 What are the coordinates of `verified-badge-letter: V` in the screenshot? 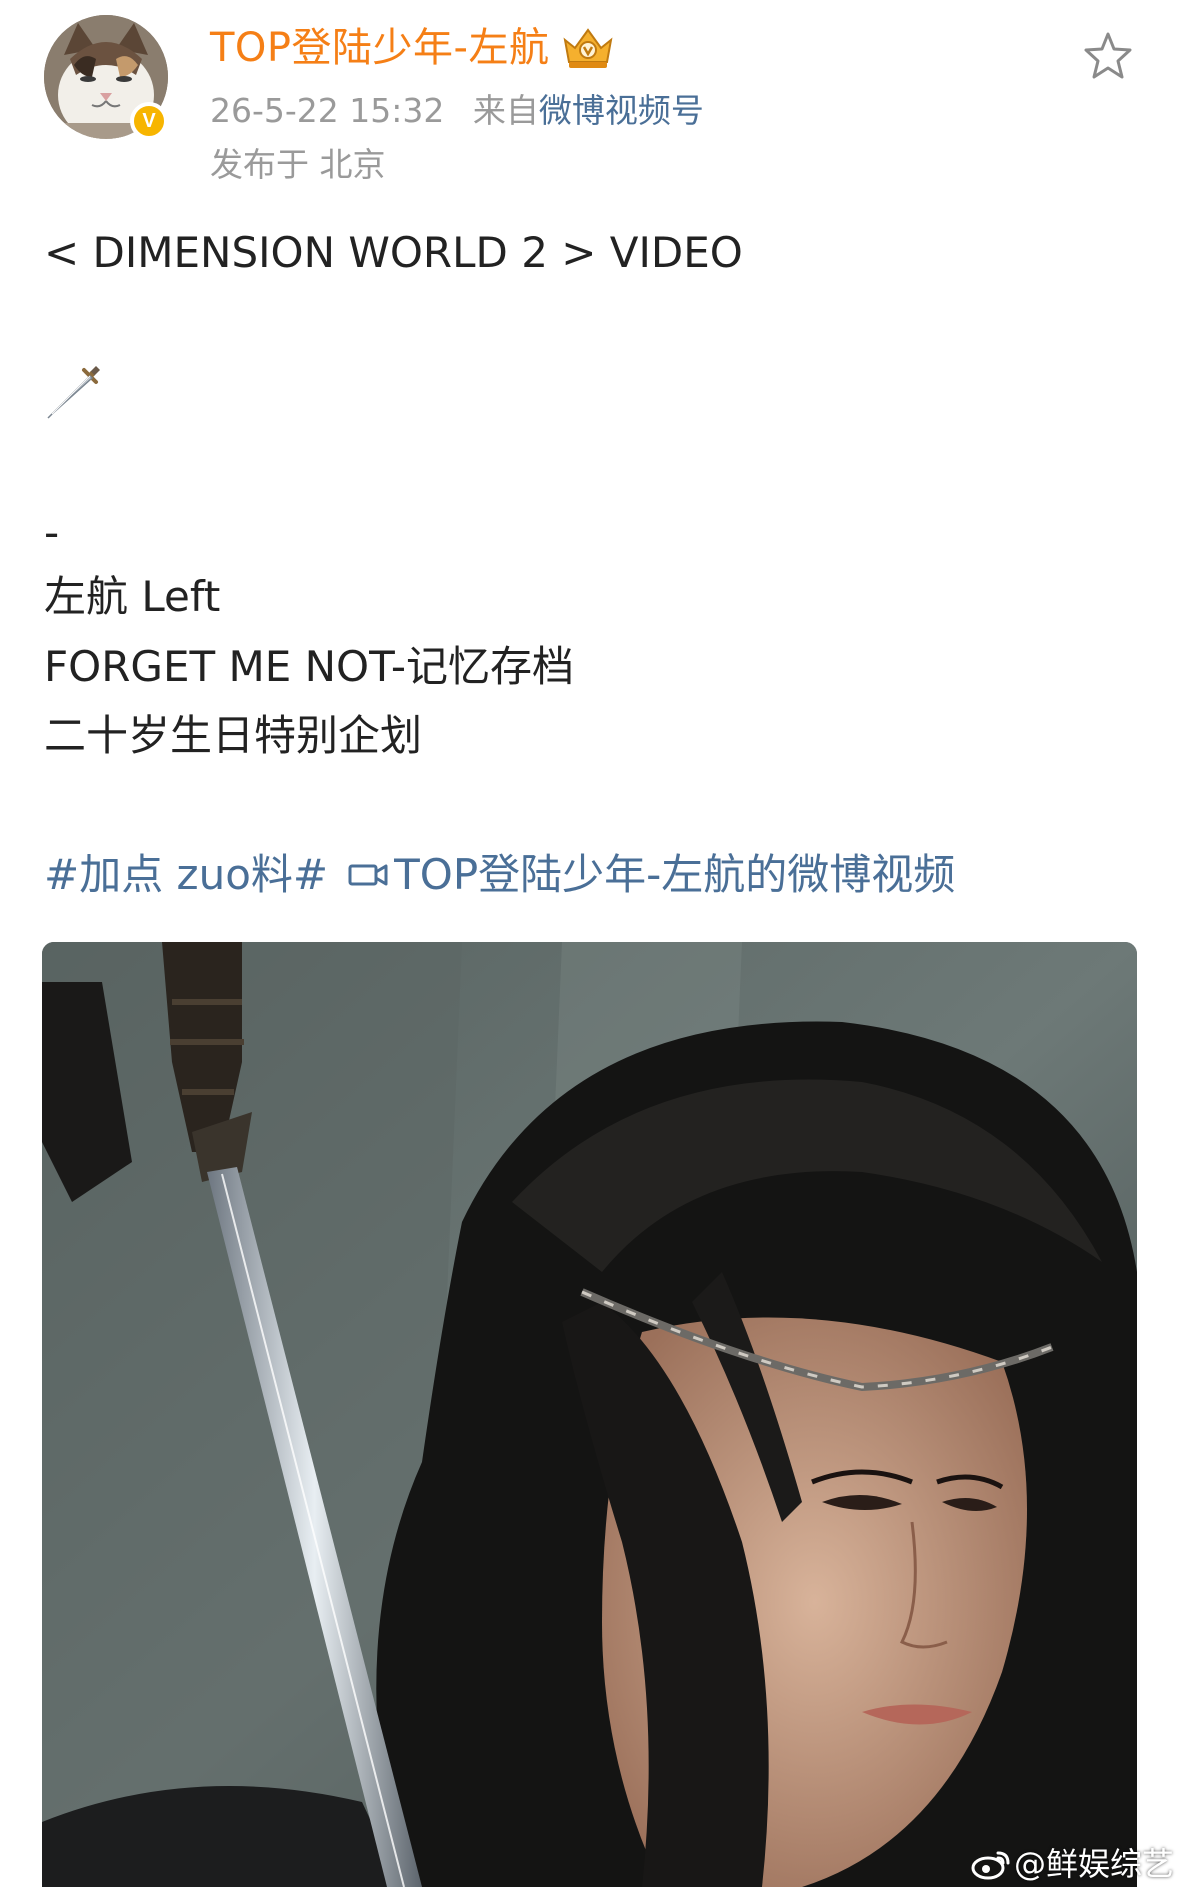 It's located at (149, 121).